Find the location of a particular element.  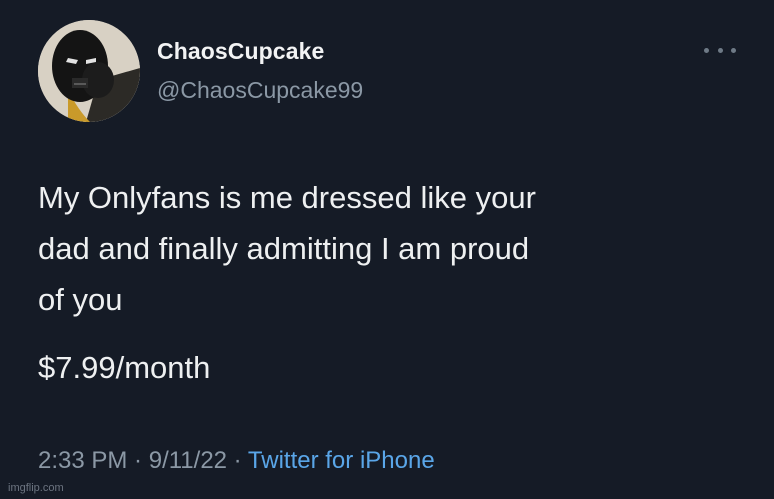

tweet-time: 2:33 PM is located at coordinates (82, 460).